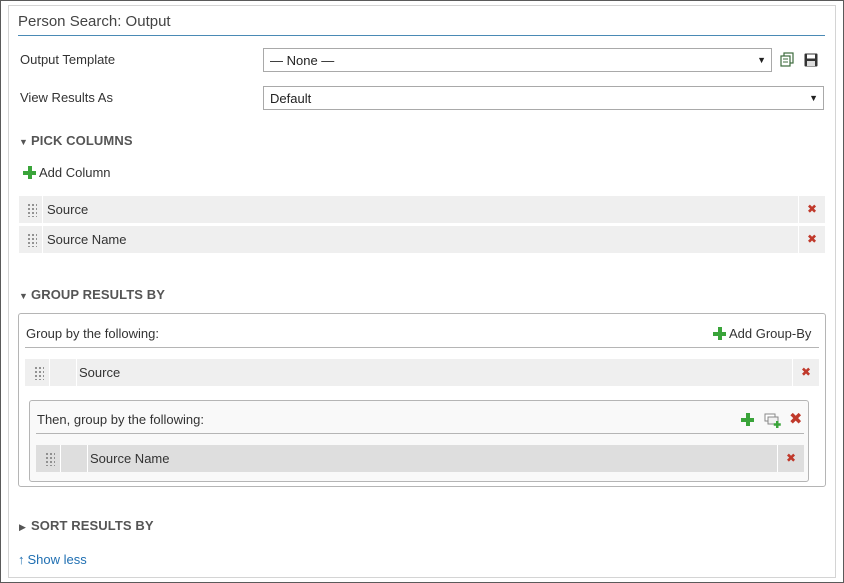 The width and height of the screenshot is (844, 583). What do you see at coordinates (422, 239) in the screenshot?
I see `column-row: Source Name ✖` at bounding box center [422, 239].